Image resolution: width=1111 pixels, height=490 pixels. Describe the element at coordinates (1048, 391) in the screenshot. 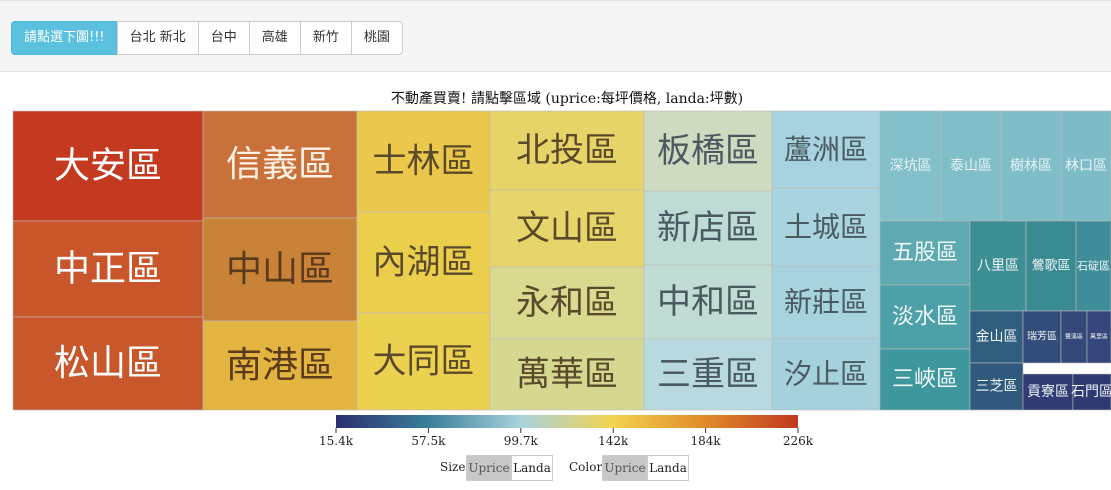

I see `treemap-cell-label: 貢寮區` at that location.